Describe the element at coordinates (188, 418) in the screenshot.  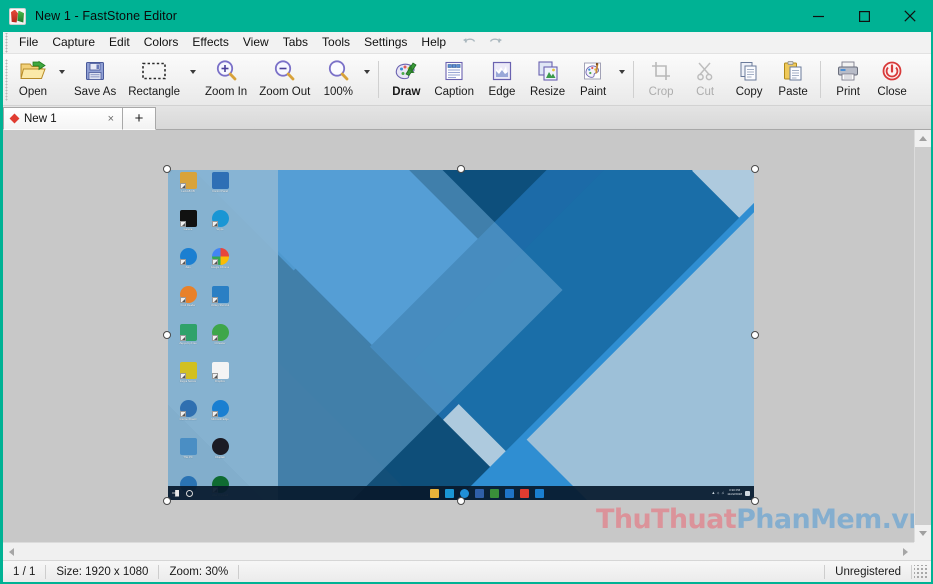
I see `desktop-icon: Internet Downl` at that location.